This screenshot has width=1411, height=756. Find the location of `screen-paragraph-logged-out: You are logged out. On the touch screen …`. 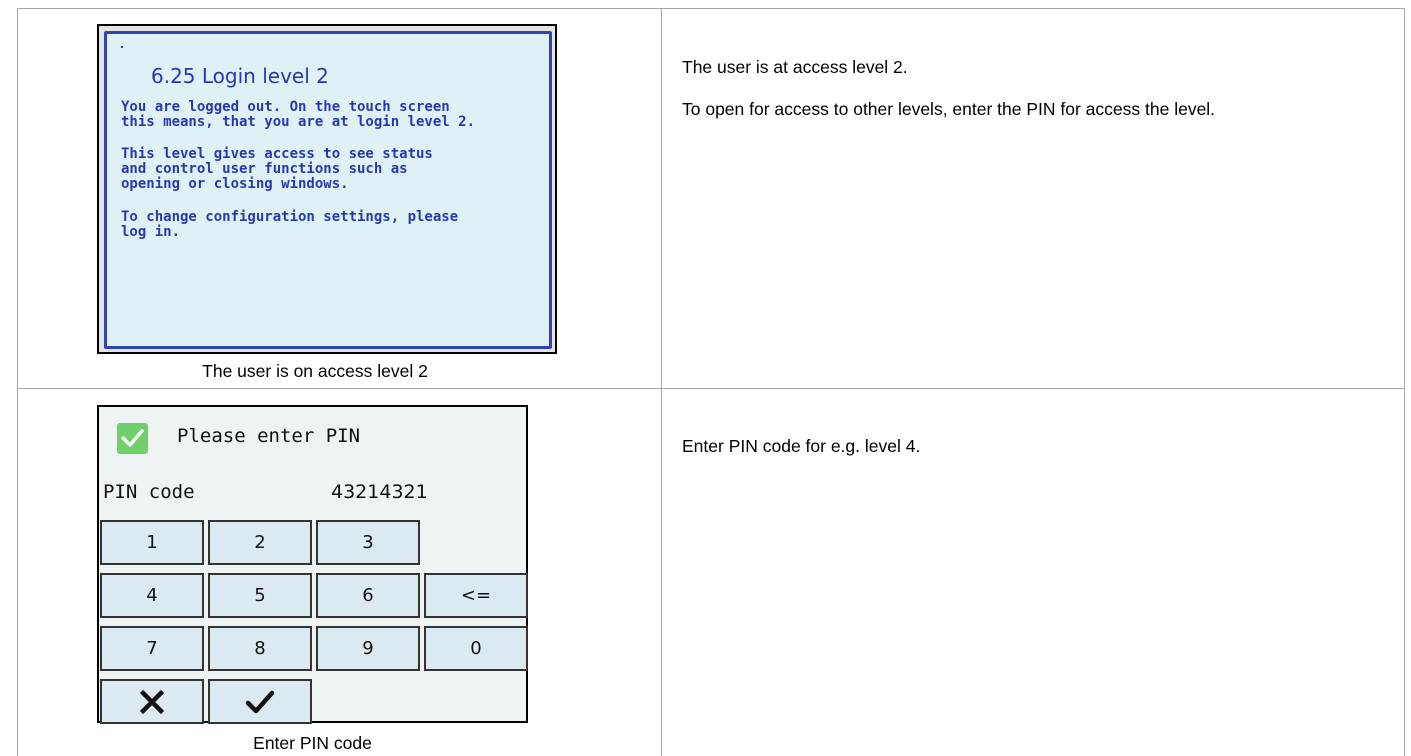

screen-paragraph-logged-out: You are logged out. On the touch screen … is located at coordinates (298, 114).